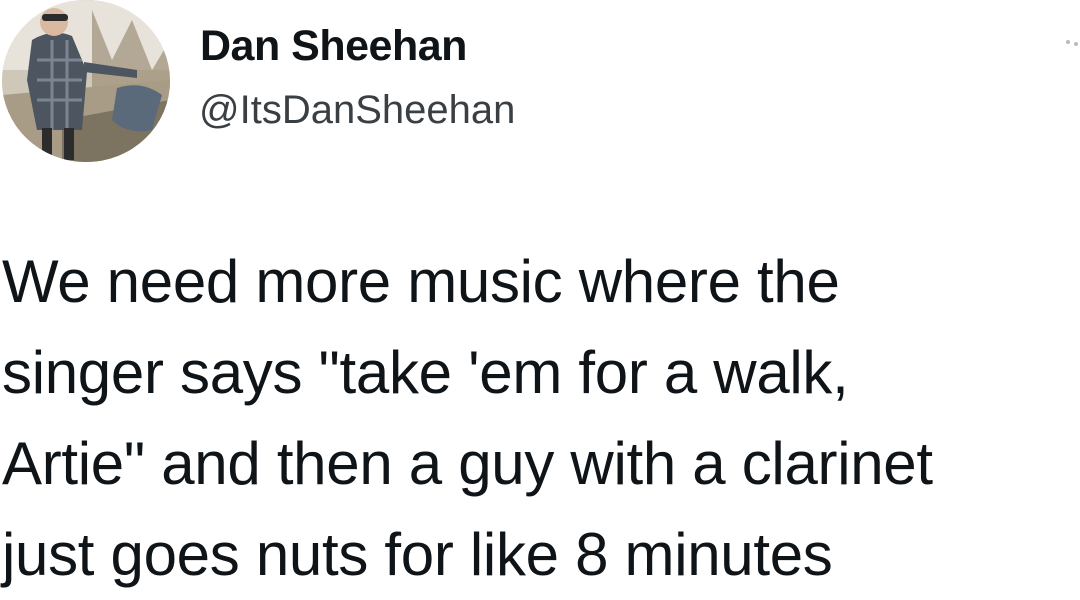 The width and height of the screenshot is (1080, 600). I want to click on avatar, so click(86, 81).